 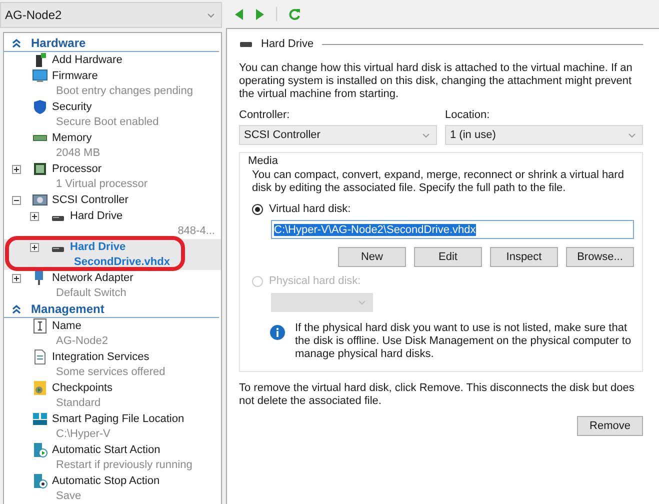 What do you see at coordinates (78, 403) in the screenshot?
I see `item-detail: Standard` at bounding box center [78, 403].